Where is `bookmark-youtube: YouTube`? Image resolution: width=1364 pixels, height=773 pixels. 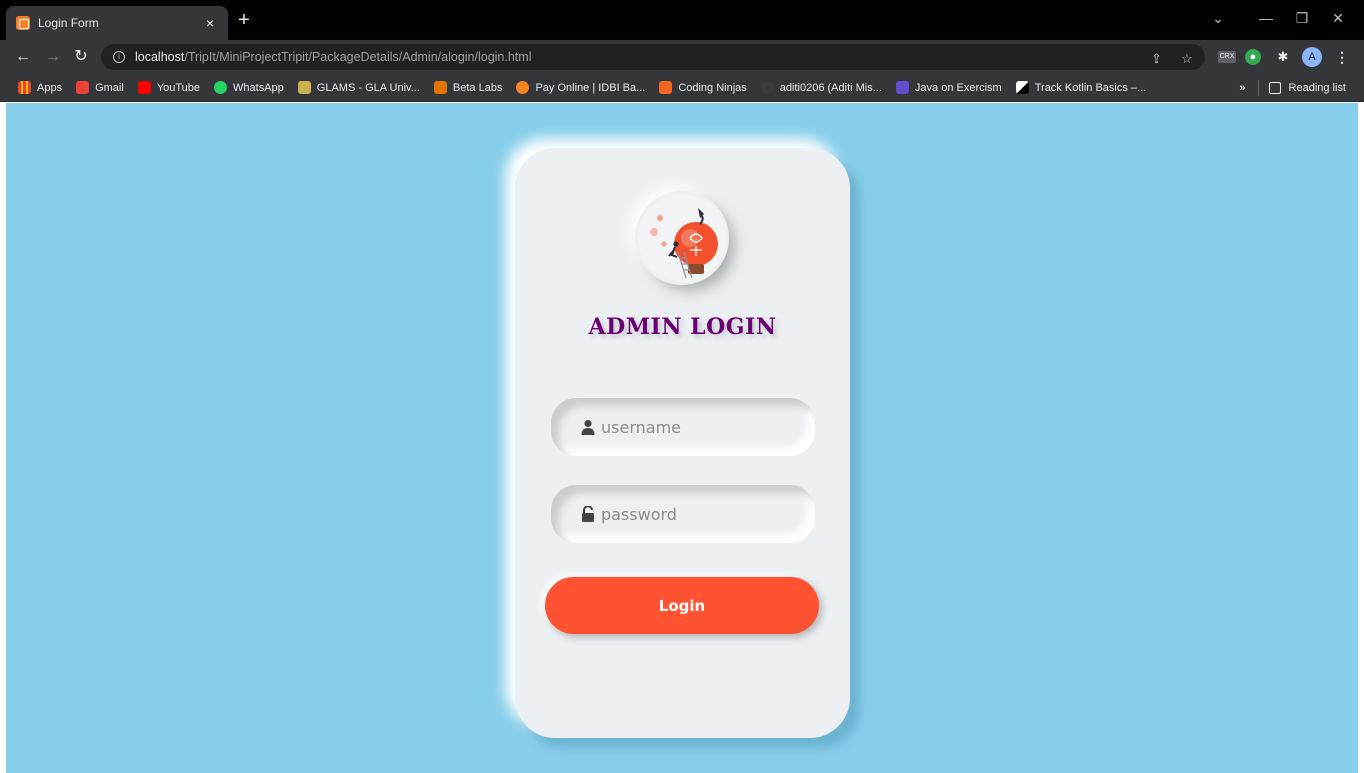
bookmark-youtube: YouTube is located at coordinates (168, 87).